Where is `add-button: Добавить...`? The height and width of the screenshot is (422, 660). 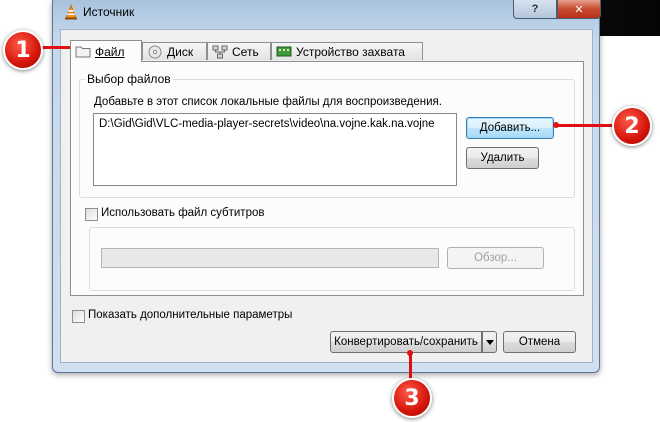
add-button: Добавить... is located at coordinates (510, 128).